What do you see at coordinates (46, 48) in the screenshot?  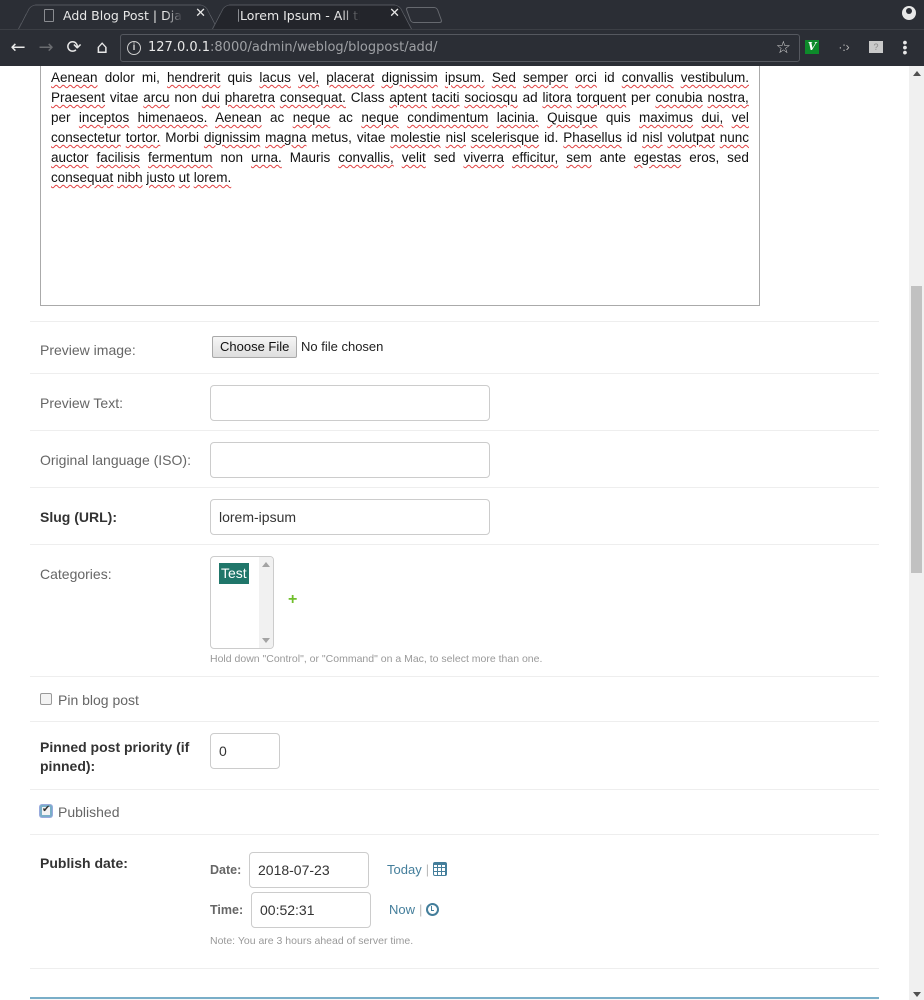 I see `forward-icon: →` at bounding box center [46, 48].